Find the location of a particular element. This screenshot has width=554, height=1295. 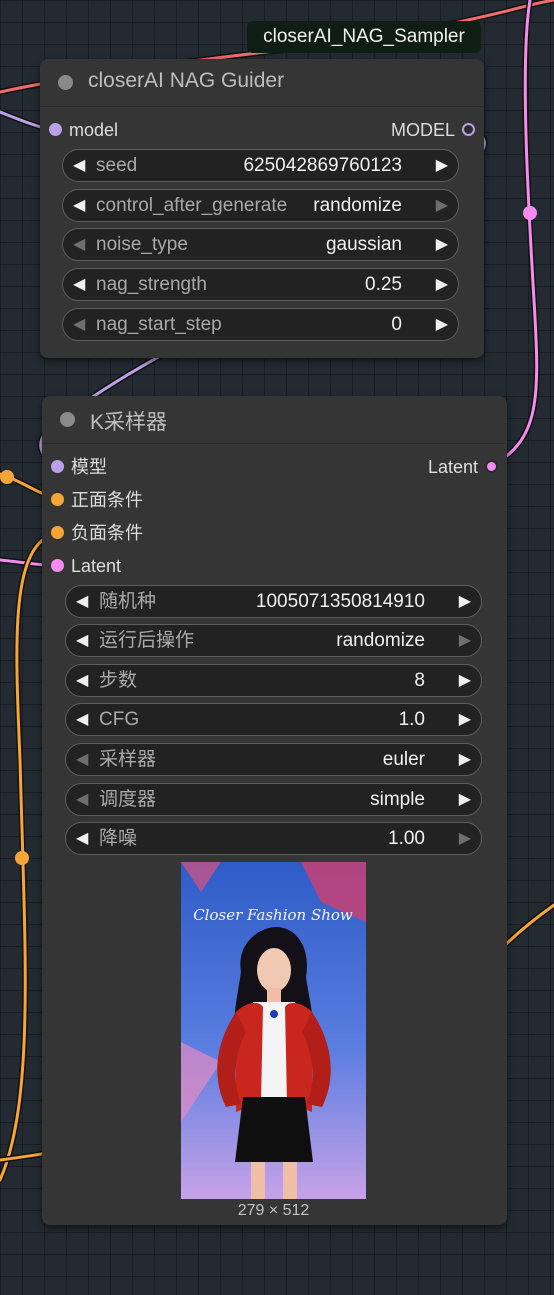

node-header: closerAI NAG Guider is located at coordinates (262, 83).